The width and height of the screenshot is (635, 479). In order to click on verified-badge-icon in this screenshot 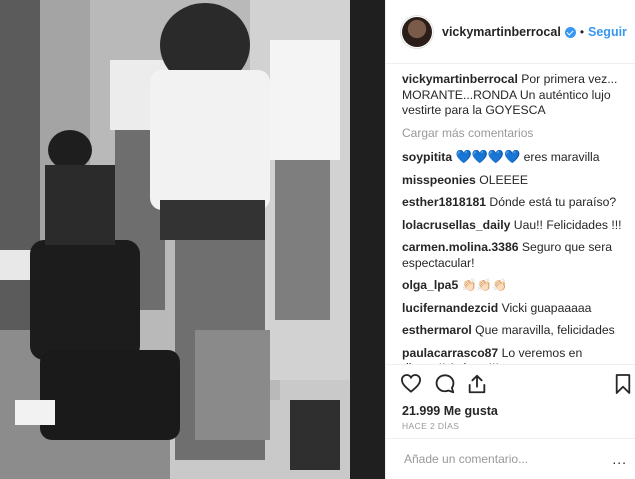, I will do `click(570, 32)`.